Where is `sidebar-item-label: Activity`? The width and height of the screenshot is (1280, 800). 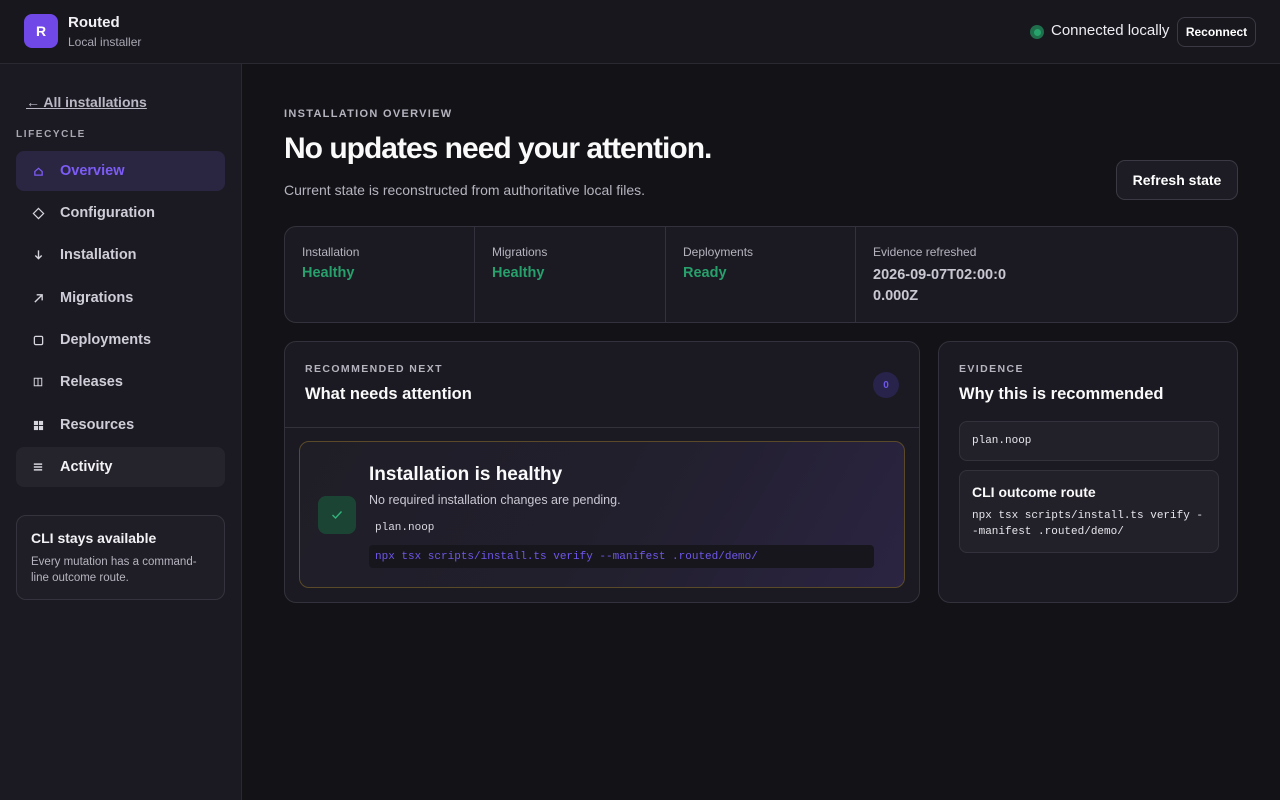
sidebar-item-label: Activity is located at coordinates (86, 467).